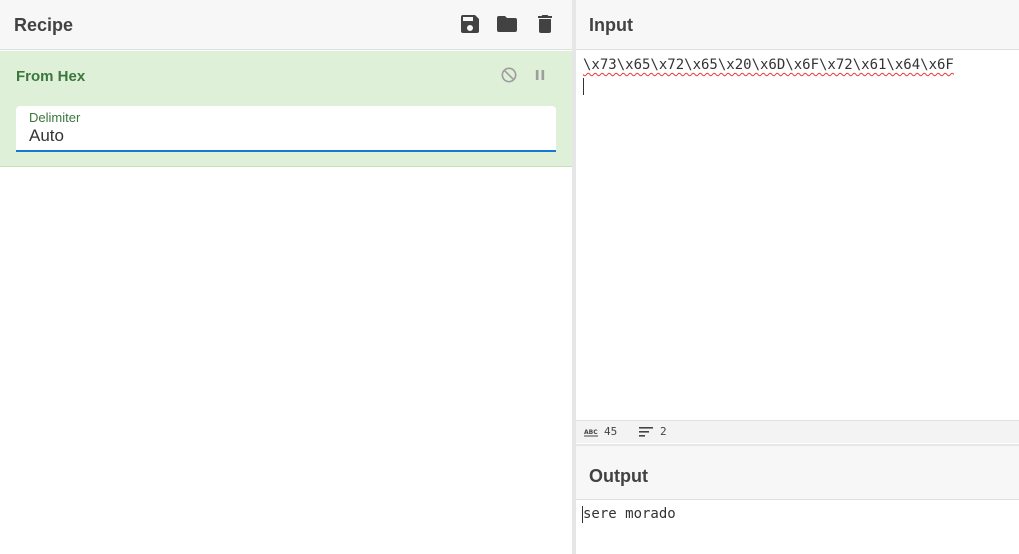 The width and height of the screenshot is (1019, 554). What do you see at coordinates (611, 431) in the screenshot?
I see `length-value: 45` at bounding box center [611, 431].